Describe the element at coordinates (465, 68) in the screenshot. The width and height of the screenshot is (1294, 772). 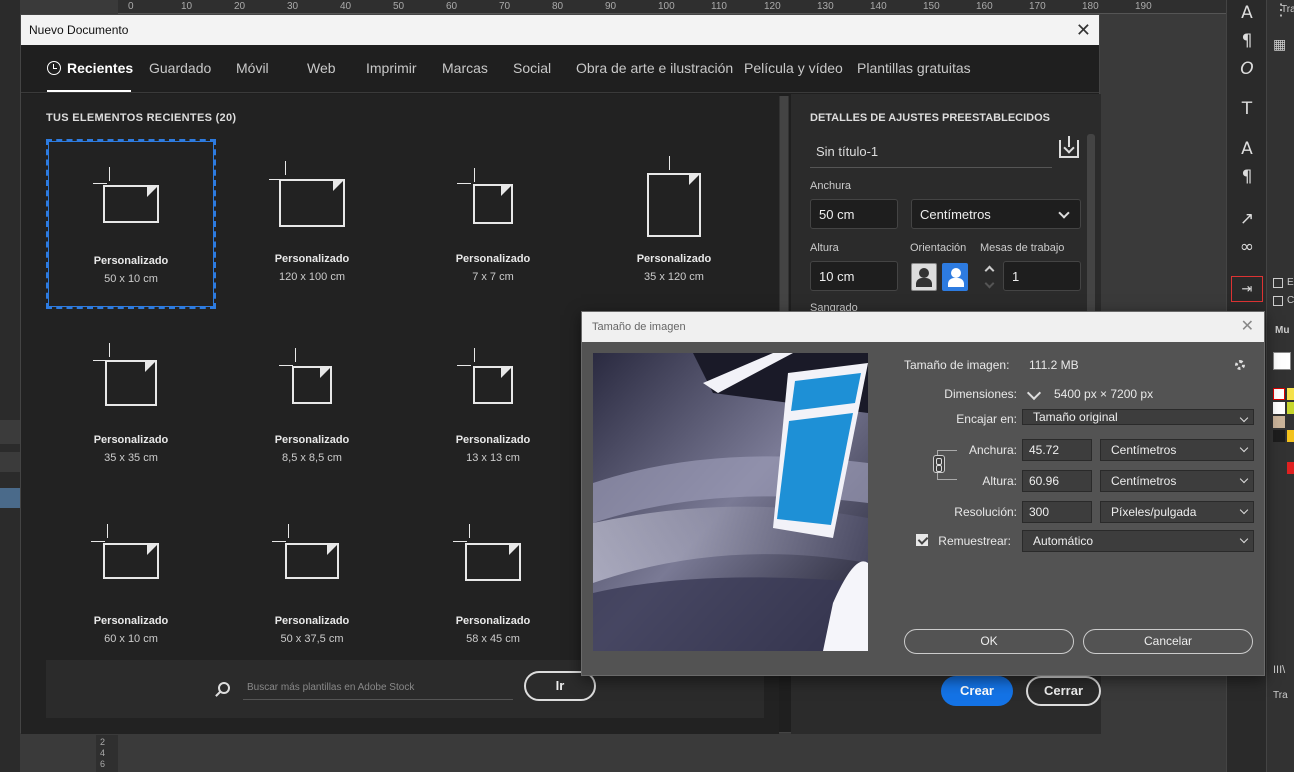
I see `tab-marcas: Marcas` at that location.